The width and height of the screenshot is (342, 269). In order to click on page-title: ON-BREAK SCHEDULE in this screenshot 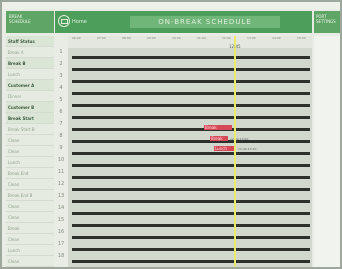, I will do `click(205, 22)`.